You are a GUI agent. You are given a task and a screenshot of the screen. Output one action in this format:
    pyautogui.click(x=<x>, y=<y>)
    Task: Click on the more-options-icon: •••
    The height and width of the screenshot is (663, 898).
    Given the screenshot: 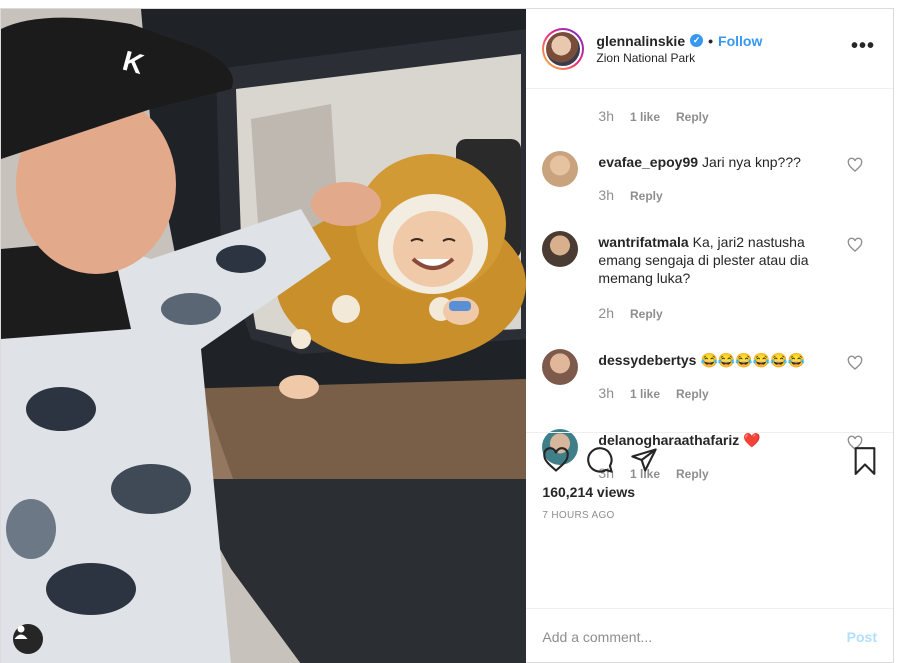 What is the action you would take?
    pyautogui.click(x=863, y=46)
    